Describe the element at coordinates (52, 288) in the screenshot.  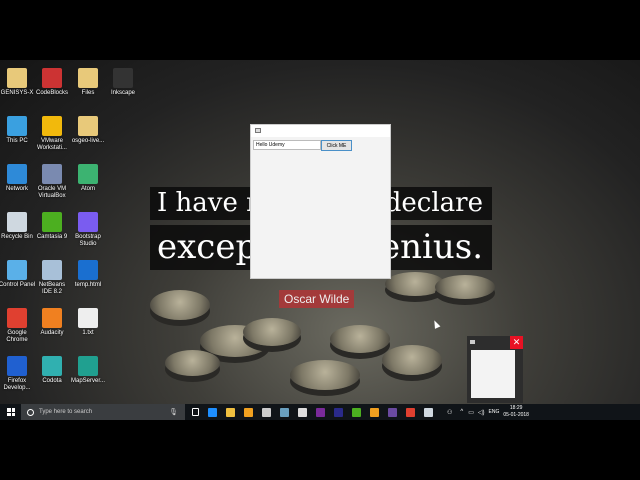
I see `desktop-icon-label: NetBeans IDE 8.2` at that location.